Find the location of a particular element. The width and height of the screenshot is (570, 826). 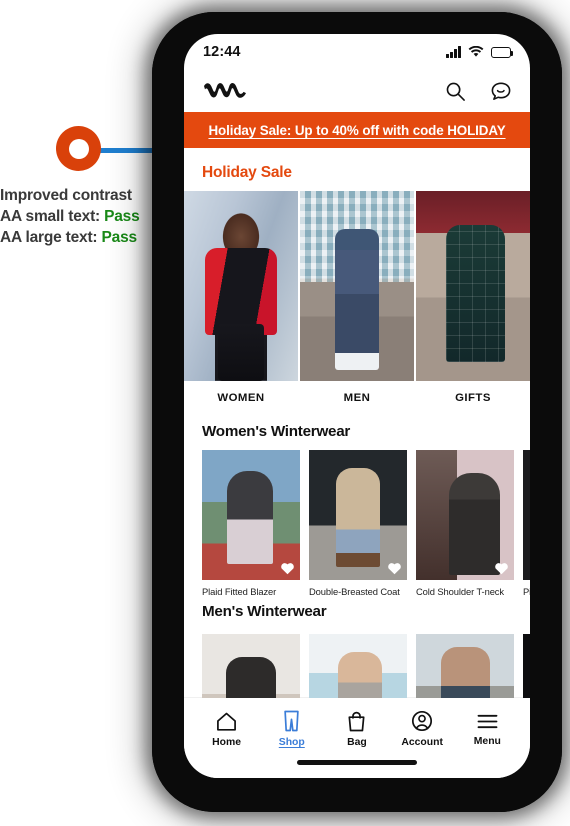

annotation-line-3-label: AA large text: is located at coordinates (49, 237).